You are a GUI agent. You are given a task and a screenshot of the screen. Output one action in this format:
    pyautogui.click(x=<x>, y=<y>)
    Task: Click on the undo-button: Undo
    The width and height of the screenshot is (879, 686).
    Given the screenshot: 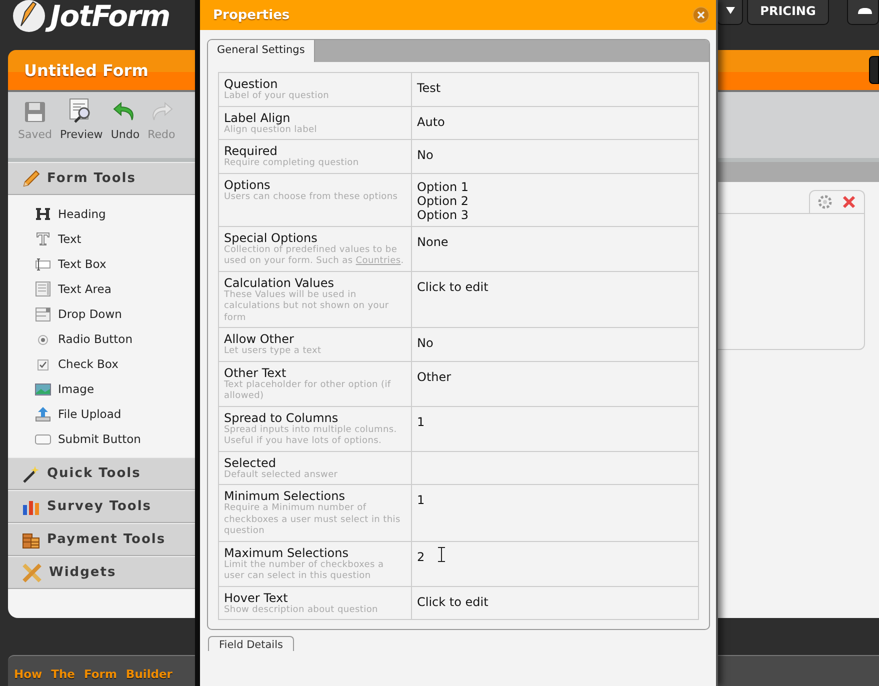 What is the action you would take?
    pyautogui.click(x=125, y=116)
    